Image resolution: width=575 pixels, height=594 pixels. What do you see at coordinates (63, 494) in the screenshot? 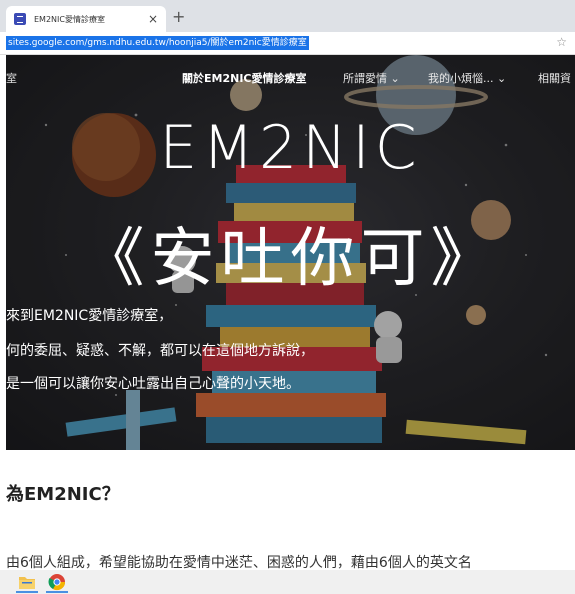
I see `section-heading: 為EM2NIC？` at bounding box center [63, 494].